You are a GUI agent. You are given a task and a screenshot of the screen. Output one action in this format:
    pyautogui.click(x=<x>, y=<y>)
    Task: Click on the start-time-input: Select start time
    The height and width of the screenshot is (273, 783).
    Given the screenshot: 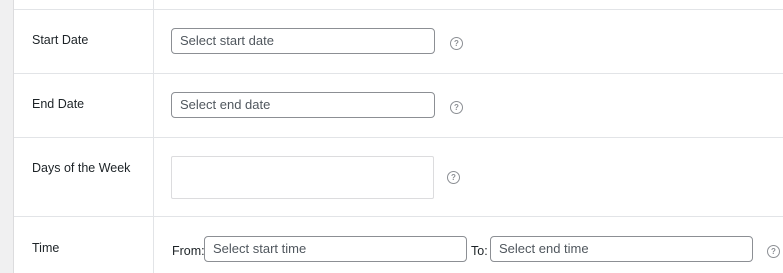 What is the action you would take?
    pyautogui.click(x=335, y=249)
    